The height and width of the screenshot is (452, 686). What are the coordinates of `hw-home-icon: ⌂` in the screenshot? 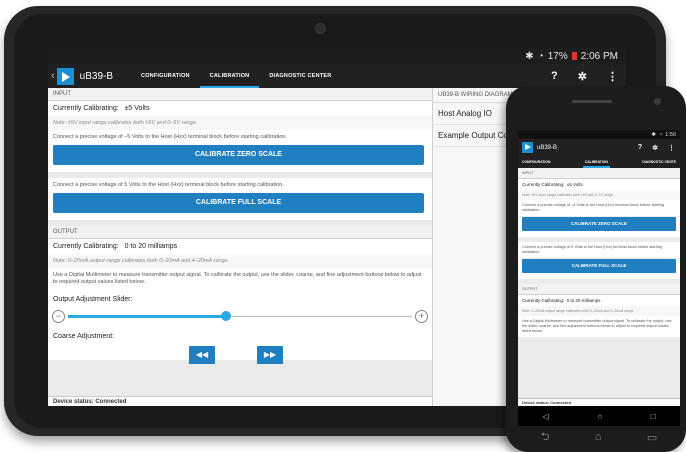 It's located at (598, 437).